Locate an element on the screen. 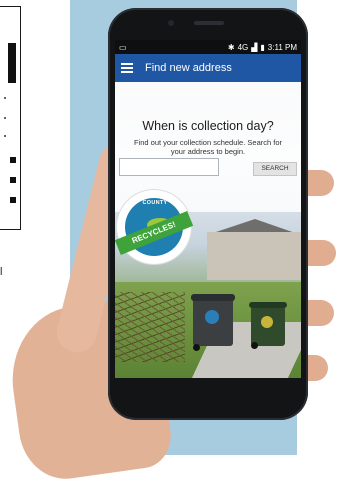  battery-icon: ▮ is located at coordinates (262, 47).